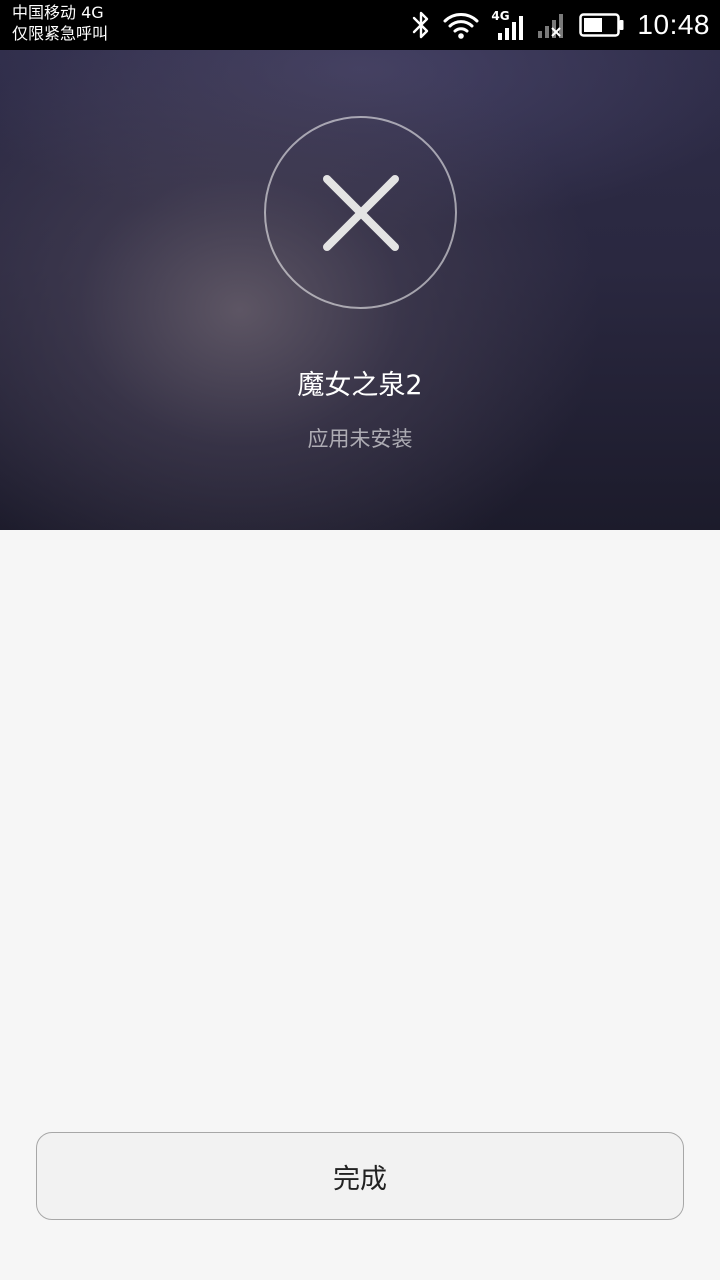 This screenshot has height=1280, width=720. I want to click on bluetooth-icon, so click(421, 25).